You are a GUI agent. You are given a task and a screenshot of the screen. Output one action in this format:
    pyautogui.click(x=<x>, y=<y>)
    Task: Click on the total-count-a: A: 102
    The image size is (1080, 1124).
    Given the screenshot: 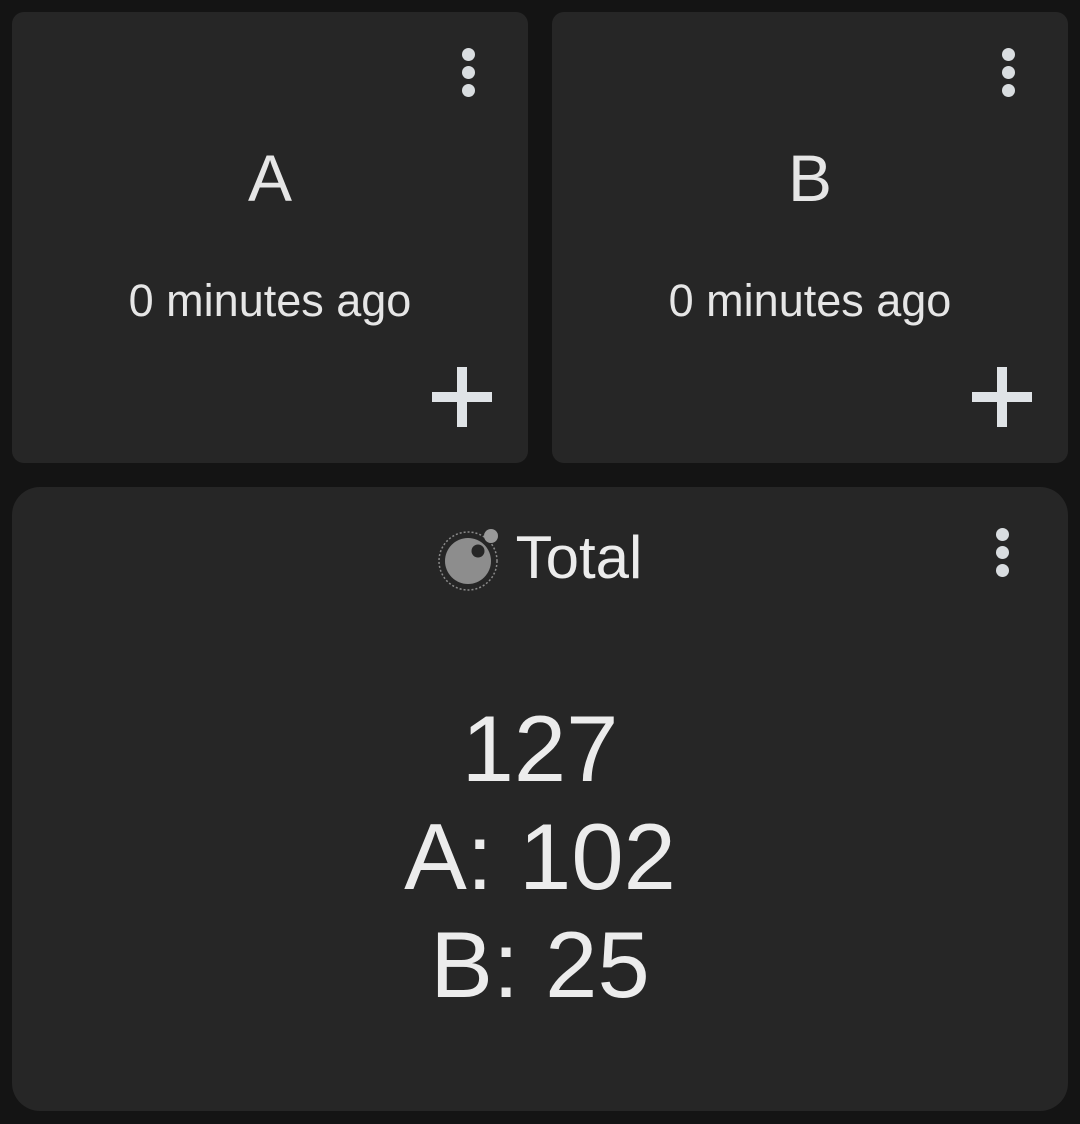 What is the action you would take?
    pyautogui.click(x=540, y=856)
    